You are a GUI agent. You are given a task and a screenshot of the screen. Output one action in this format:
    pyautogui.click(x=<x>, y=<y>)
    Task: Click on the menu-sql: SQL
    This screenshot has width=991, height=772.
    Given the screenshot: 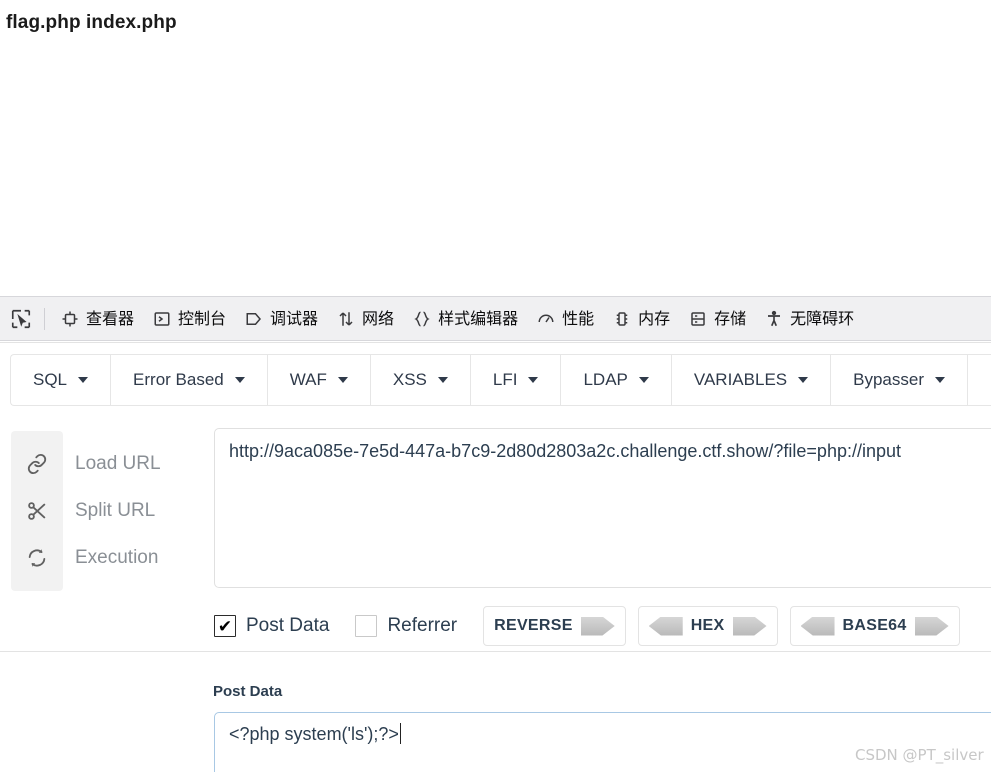 What is the action you would take?
    pyautogui.click(x=60, y=380)
    